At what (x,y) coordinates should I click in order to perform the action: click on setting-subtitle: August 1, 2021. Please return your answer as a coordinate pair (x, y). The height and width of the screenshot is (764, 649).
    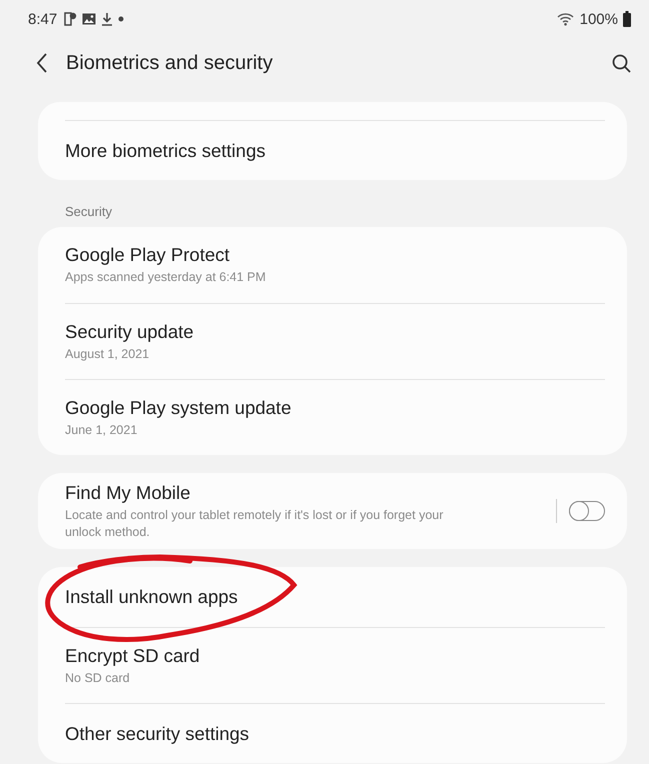
    Looking at the image, I should click on (107, 354).